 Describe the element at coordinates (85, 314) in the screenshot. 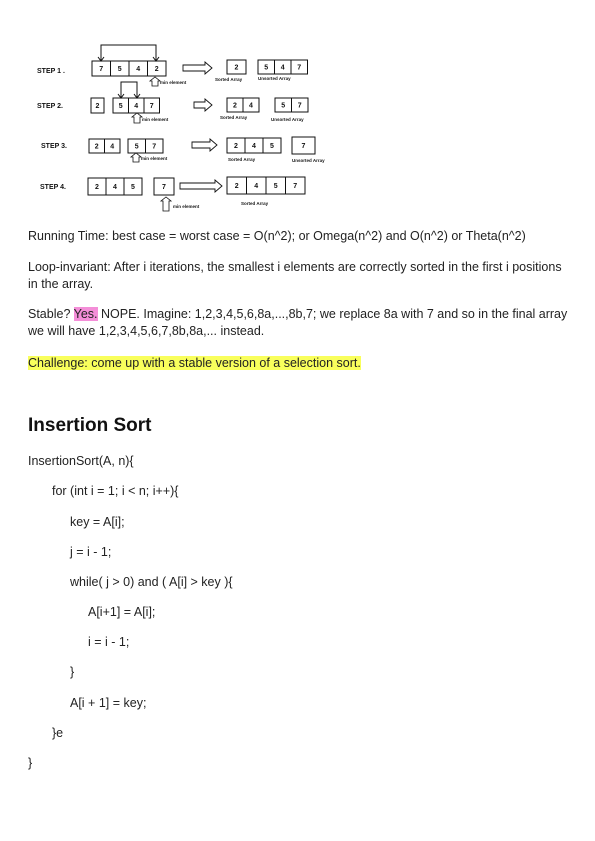

I see `stable-yes-highlight: Yes.` at that location.